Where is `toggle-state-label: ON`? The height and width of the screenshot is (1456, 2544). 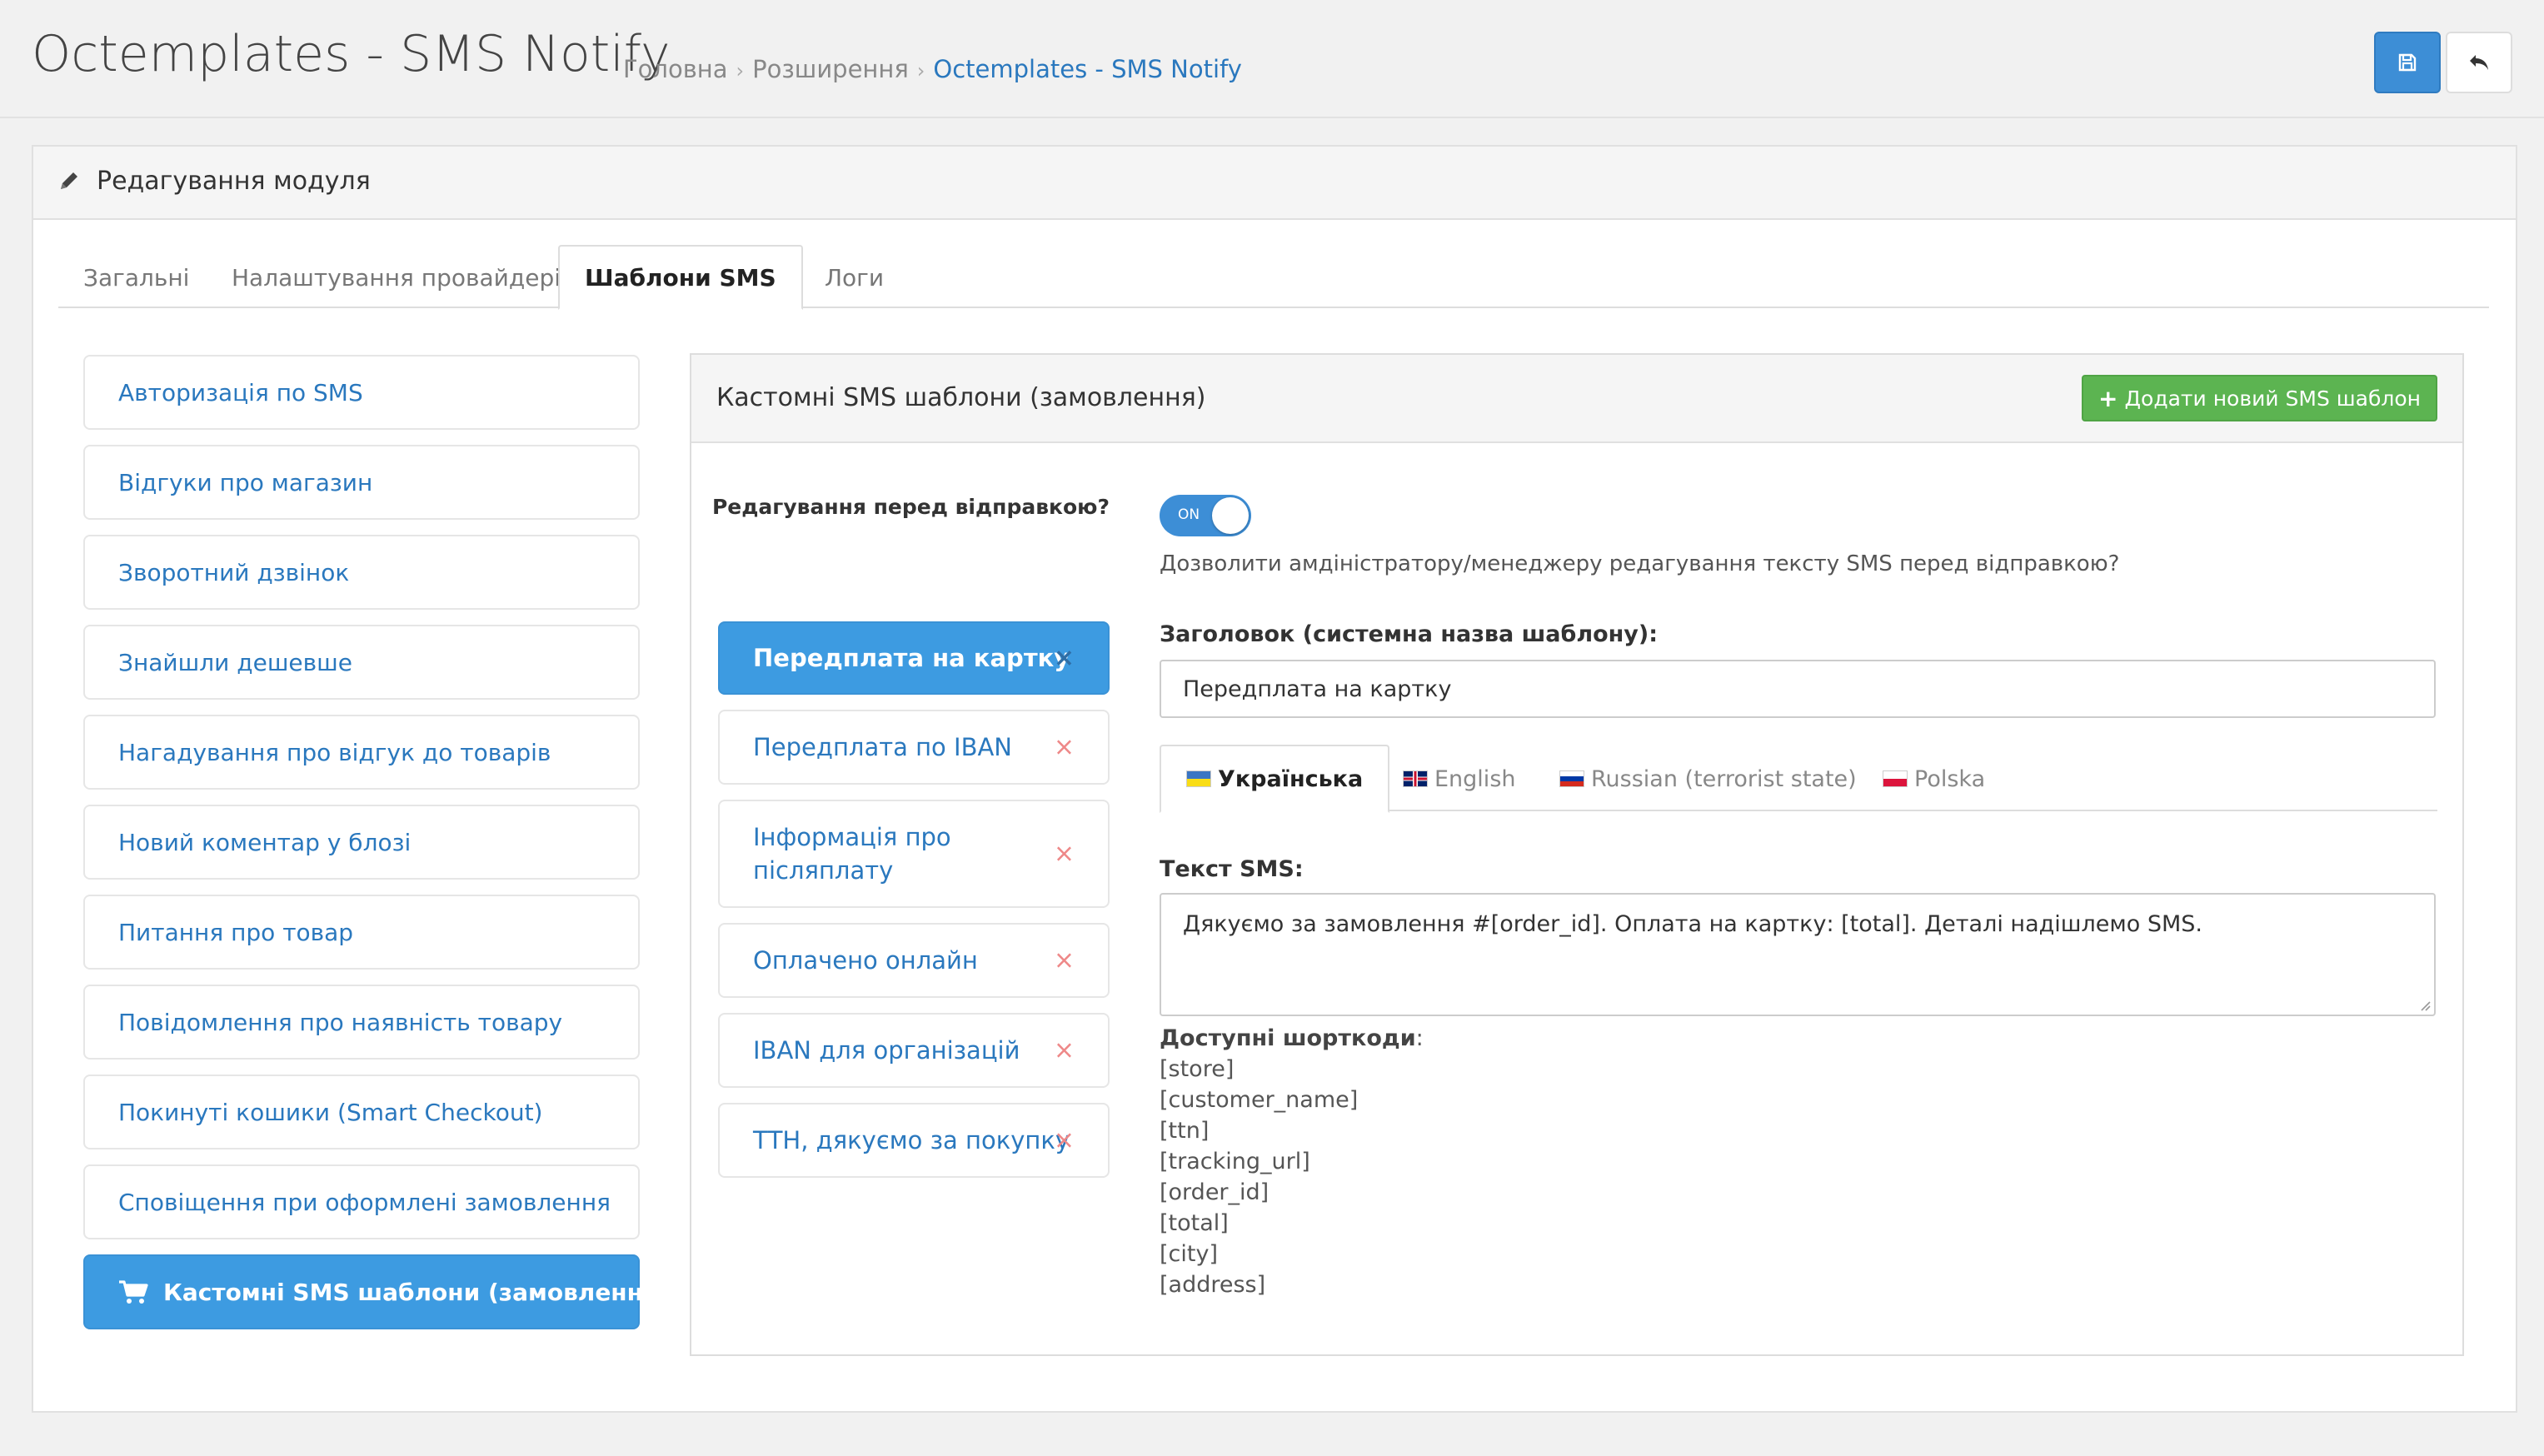 toggle-state-label: ON is located at coordinates (1189, 514).